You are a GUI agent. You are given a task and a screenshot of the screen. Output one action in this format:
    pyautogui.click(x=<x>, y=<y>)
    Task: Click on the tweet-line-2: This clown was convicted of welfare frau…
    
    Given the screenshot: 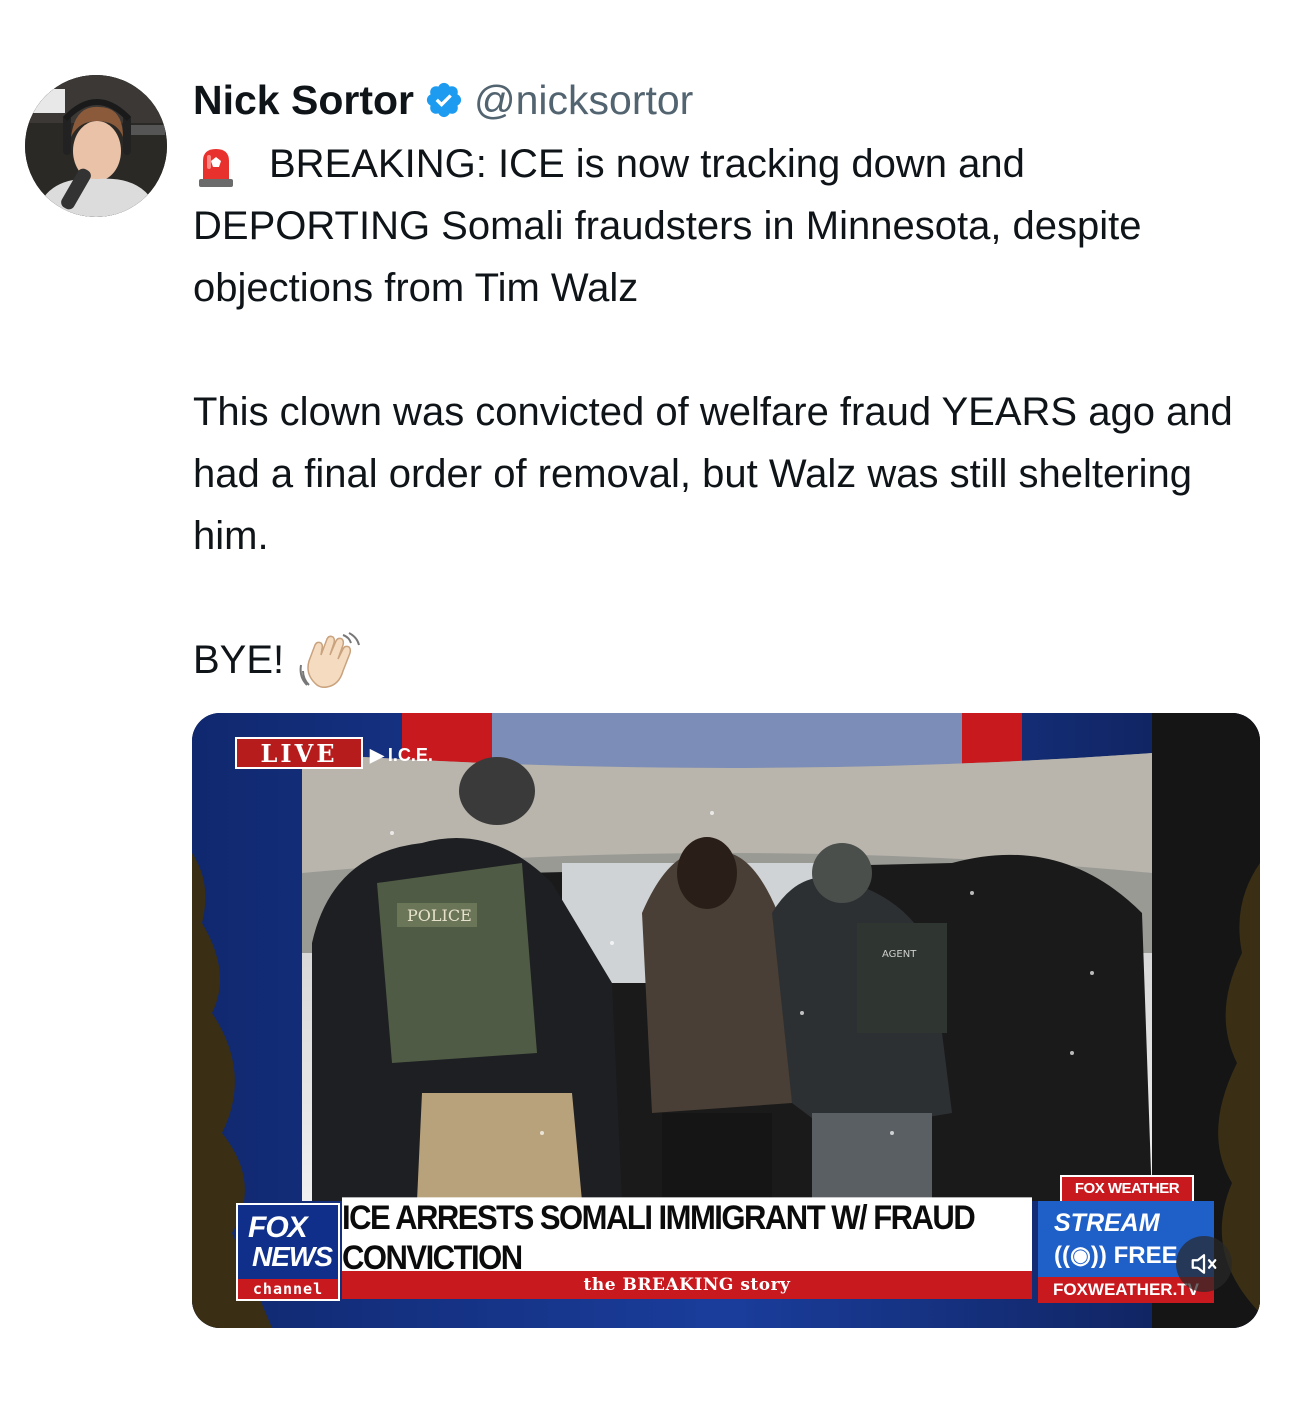 What is the action you would take?
    pyautogui.click(x=713, y=474)
    